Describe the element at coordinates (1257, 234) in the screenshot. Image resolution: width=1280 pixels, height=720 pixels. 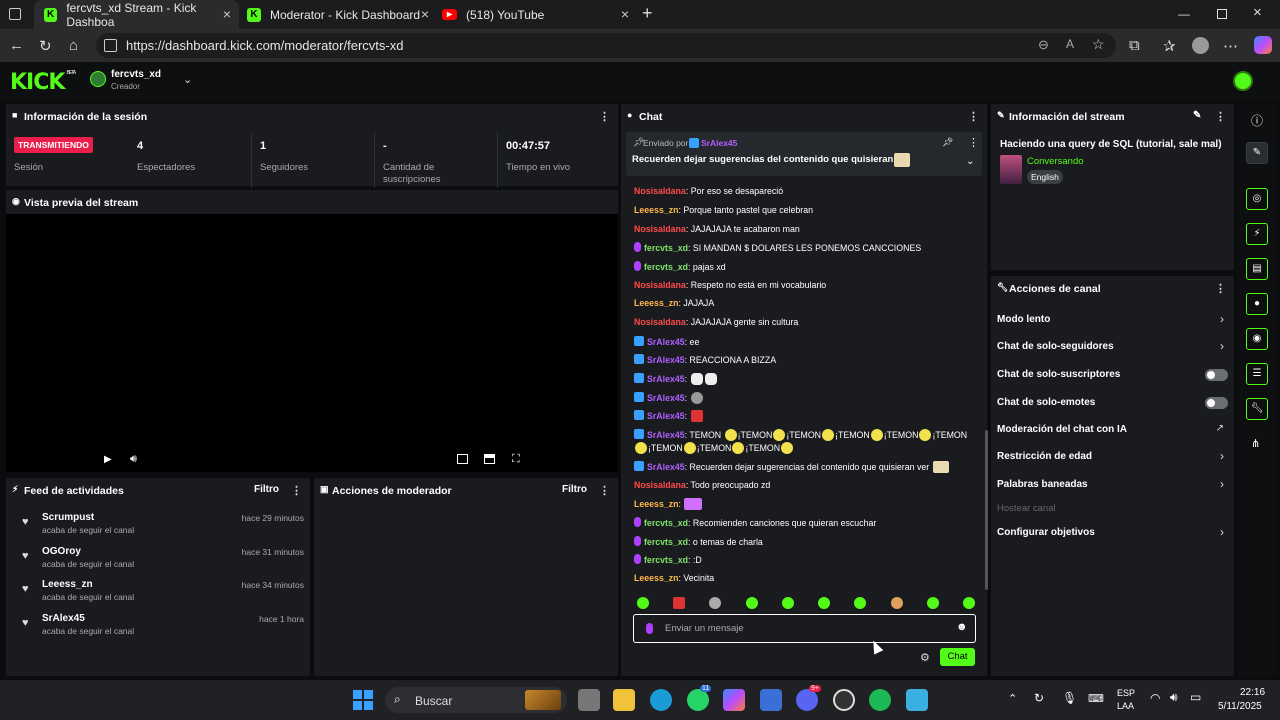
I see `lightning-icon: ⚡︎` at that location.